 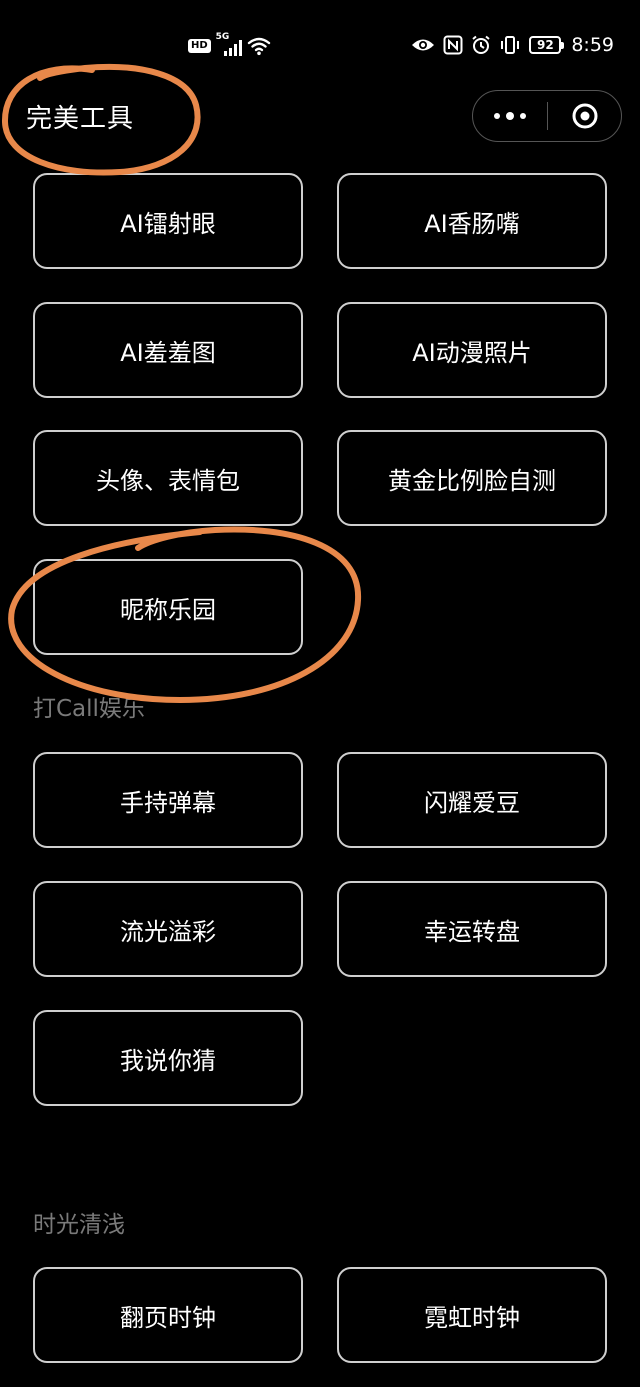 I want to click on tool-button-lucky-wheel: 幸运转盘, so click(x=472, y=929).